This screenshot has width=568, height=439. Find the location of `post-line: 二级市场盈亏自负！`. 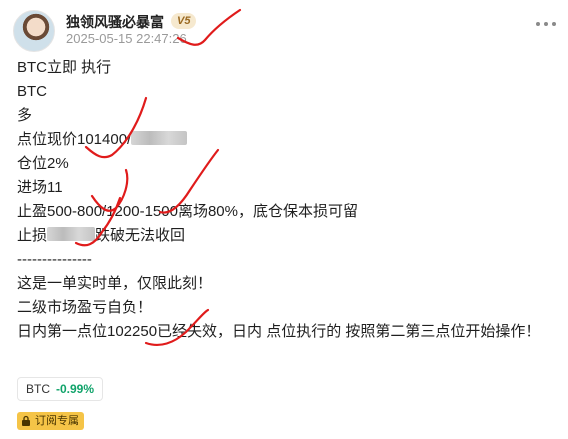

post-line: 二级市场盈亏自负！ is located at coordinates (85, 307).